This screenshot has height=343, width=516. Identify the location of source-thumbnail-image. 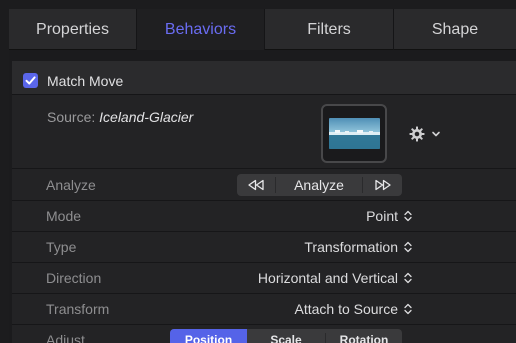
(354, 133).